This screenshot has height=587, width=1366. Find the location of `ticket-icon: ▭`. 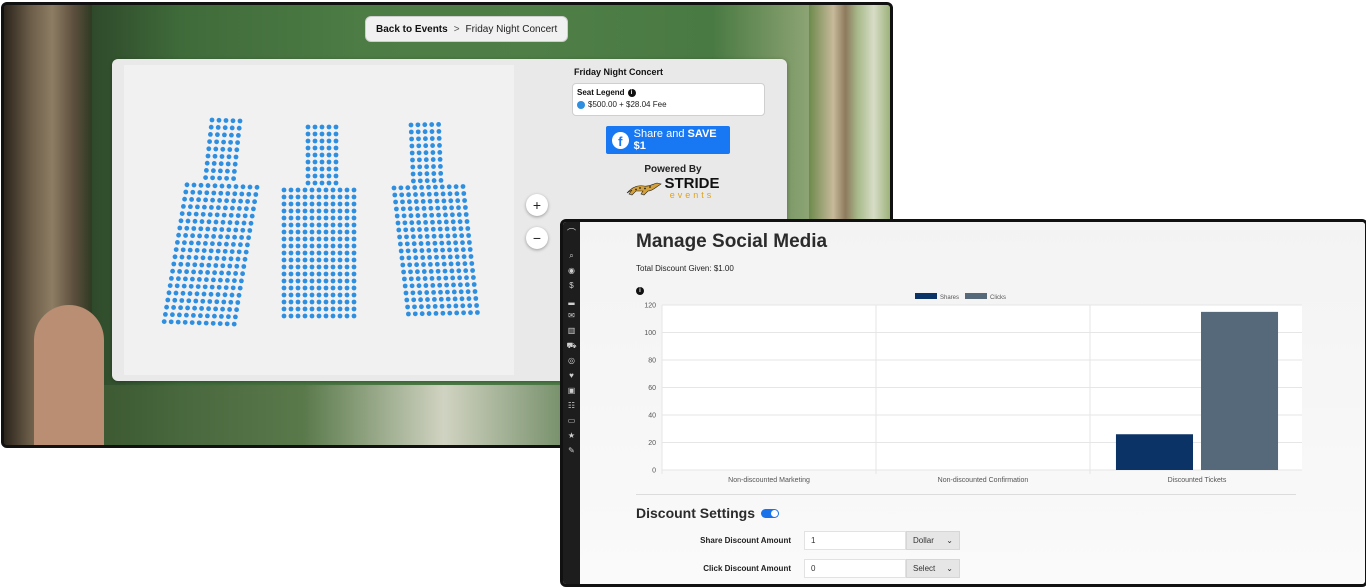

ticket-icon: ▭ is located at coordinates (571, 420).